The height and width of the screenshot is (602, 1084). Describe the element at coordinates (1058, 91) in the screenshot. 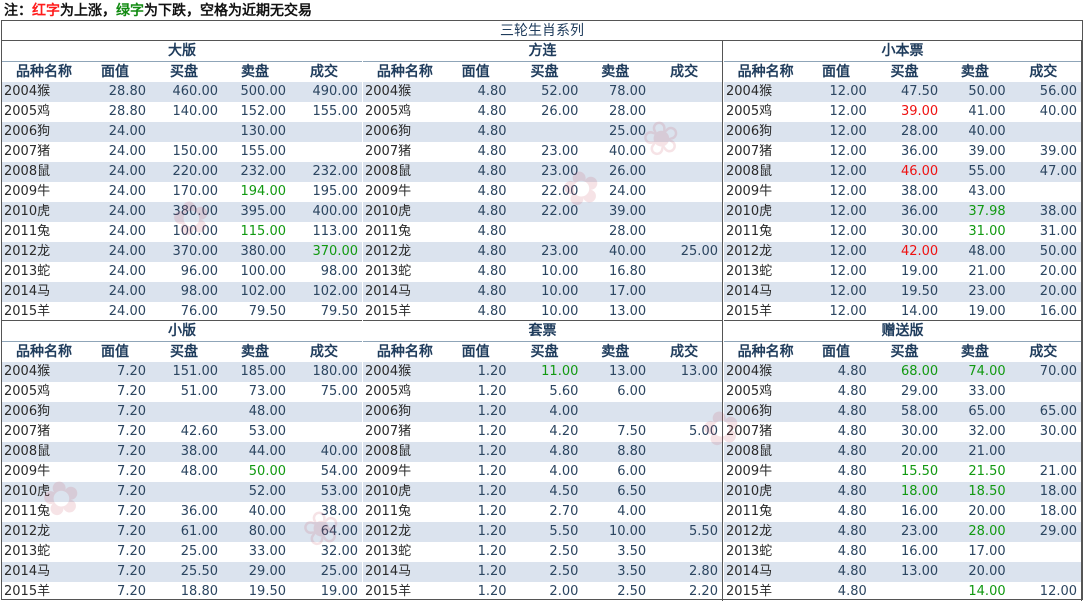

I see `value-cell: 56.00` at that location.